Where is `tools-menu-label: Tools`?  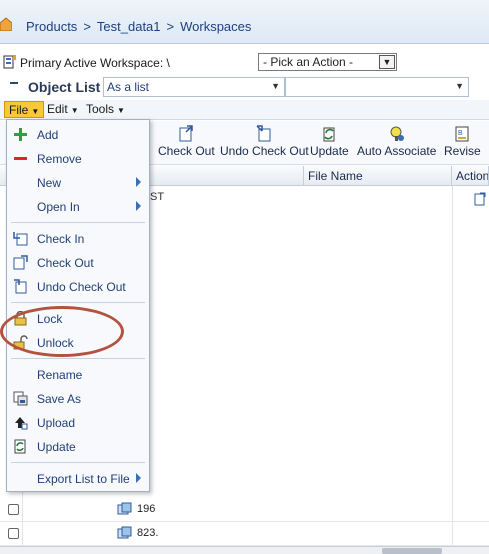
tools-menu-label: Tools is located at coordinates (100, 109).